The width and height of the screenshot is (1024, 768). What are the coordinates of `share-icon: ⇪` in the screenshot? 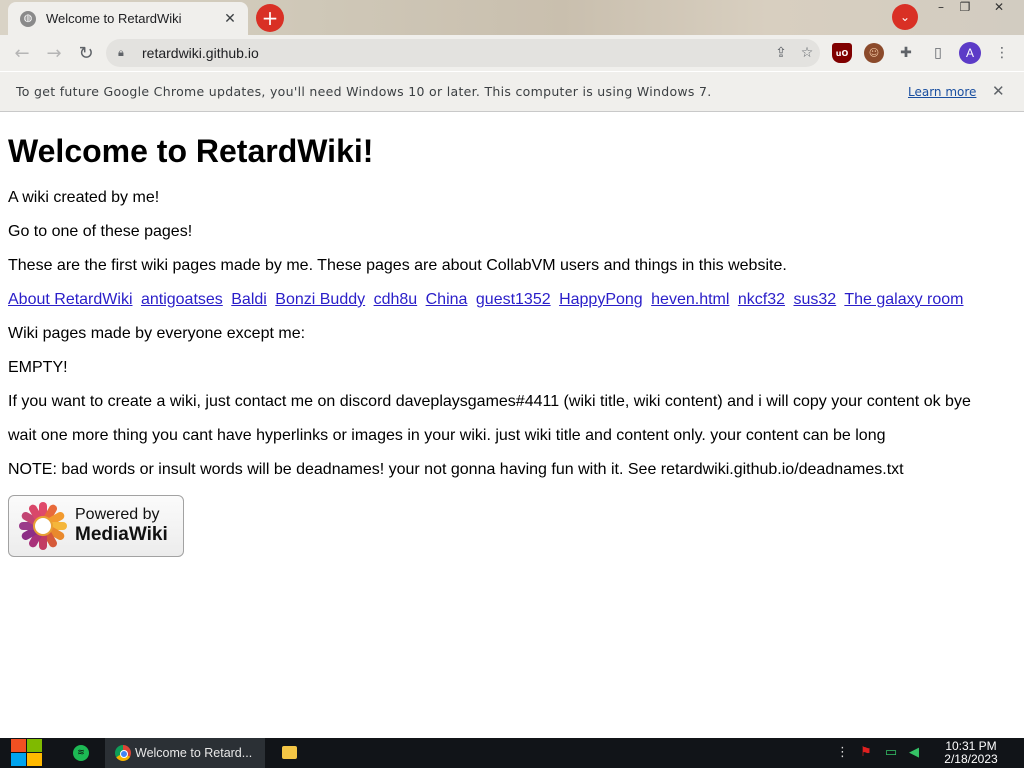 It's located at (781, 53).